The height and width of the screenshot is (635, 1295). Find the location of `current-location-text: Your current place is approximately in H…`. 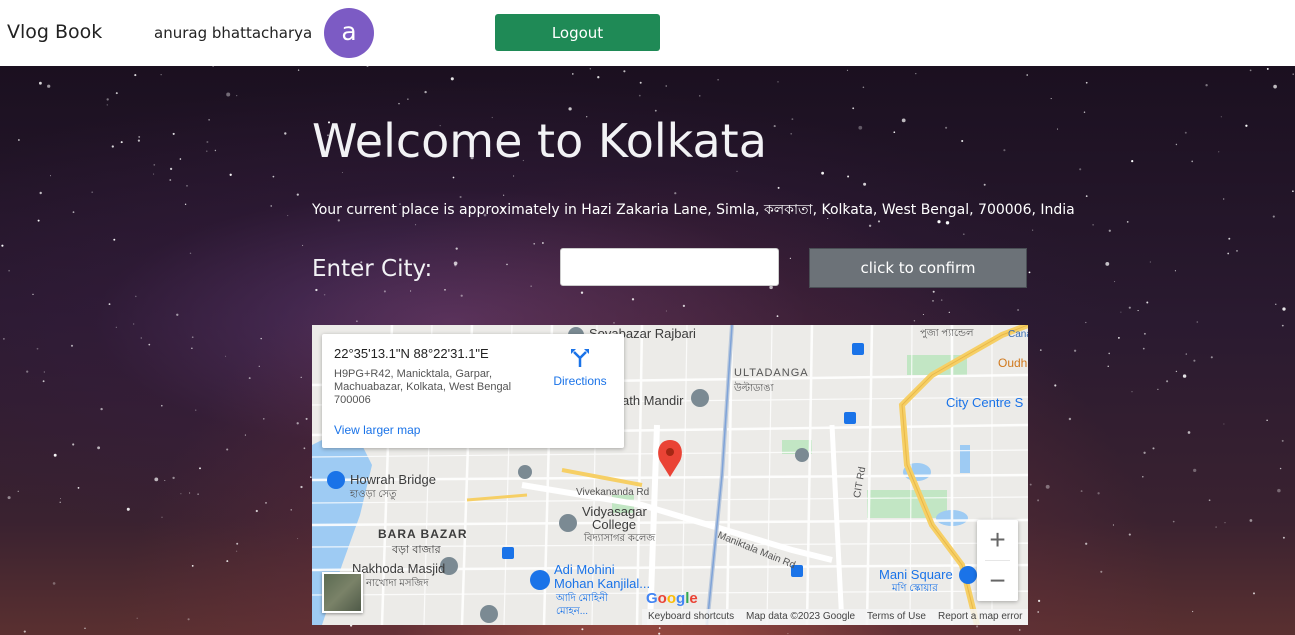

current-location-text: Your current place is approximately in H… is located at coordinates (693, 210).